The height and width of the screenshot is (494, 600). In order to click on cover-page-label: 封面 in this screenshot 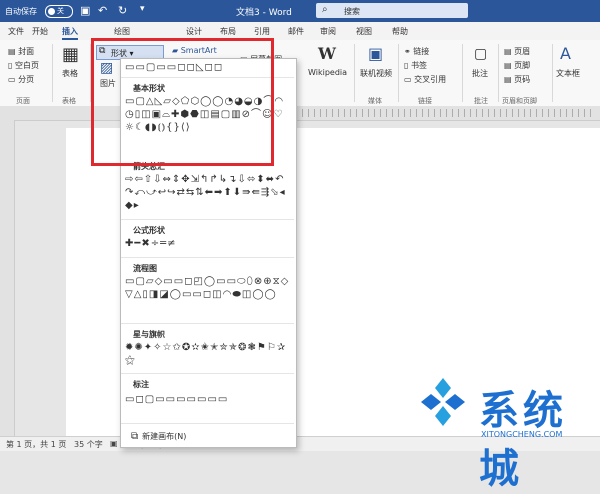, I will do `click(26, 51)`.